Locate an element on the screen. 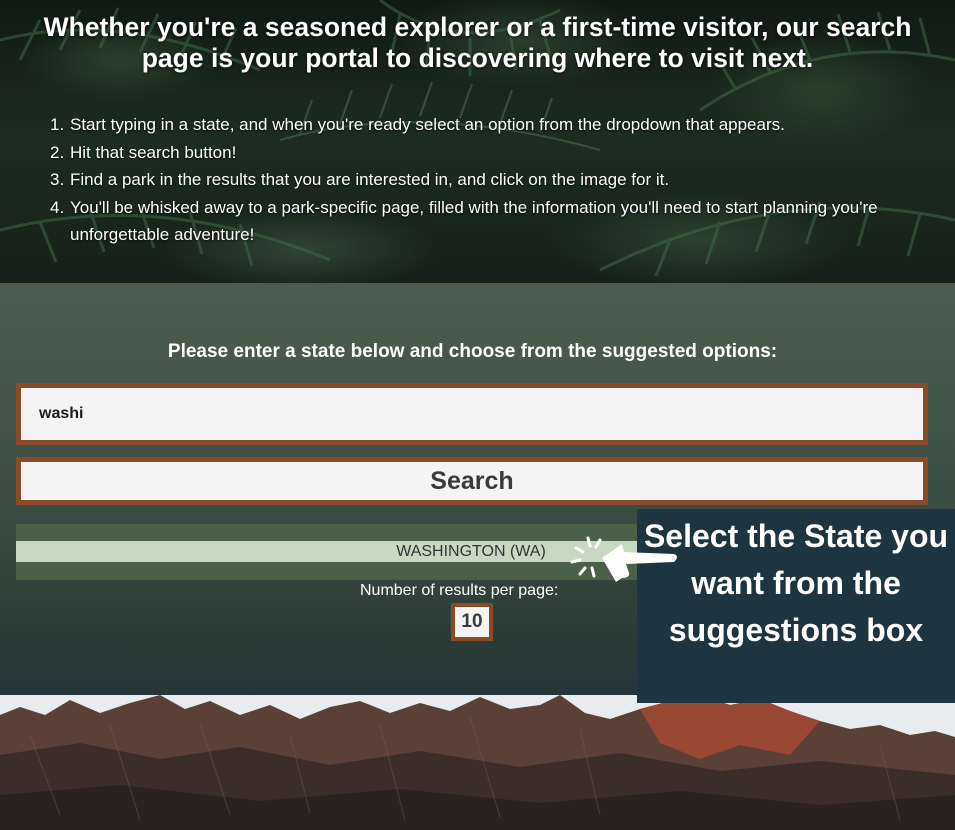 The height and width of the screenshot is (830, 955). instruction-step: 2. Hit that search button! is located at coordinates (143, 152).